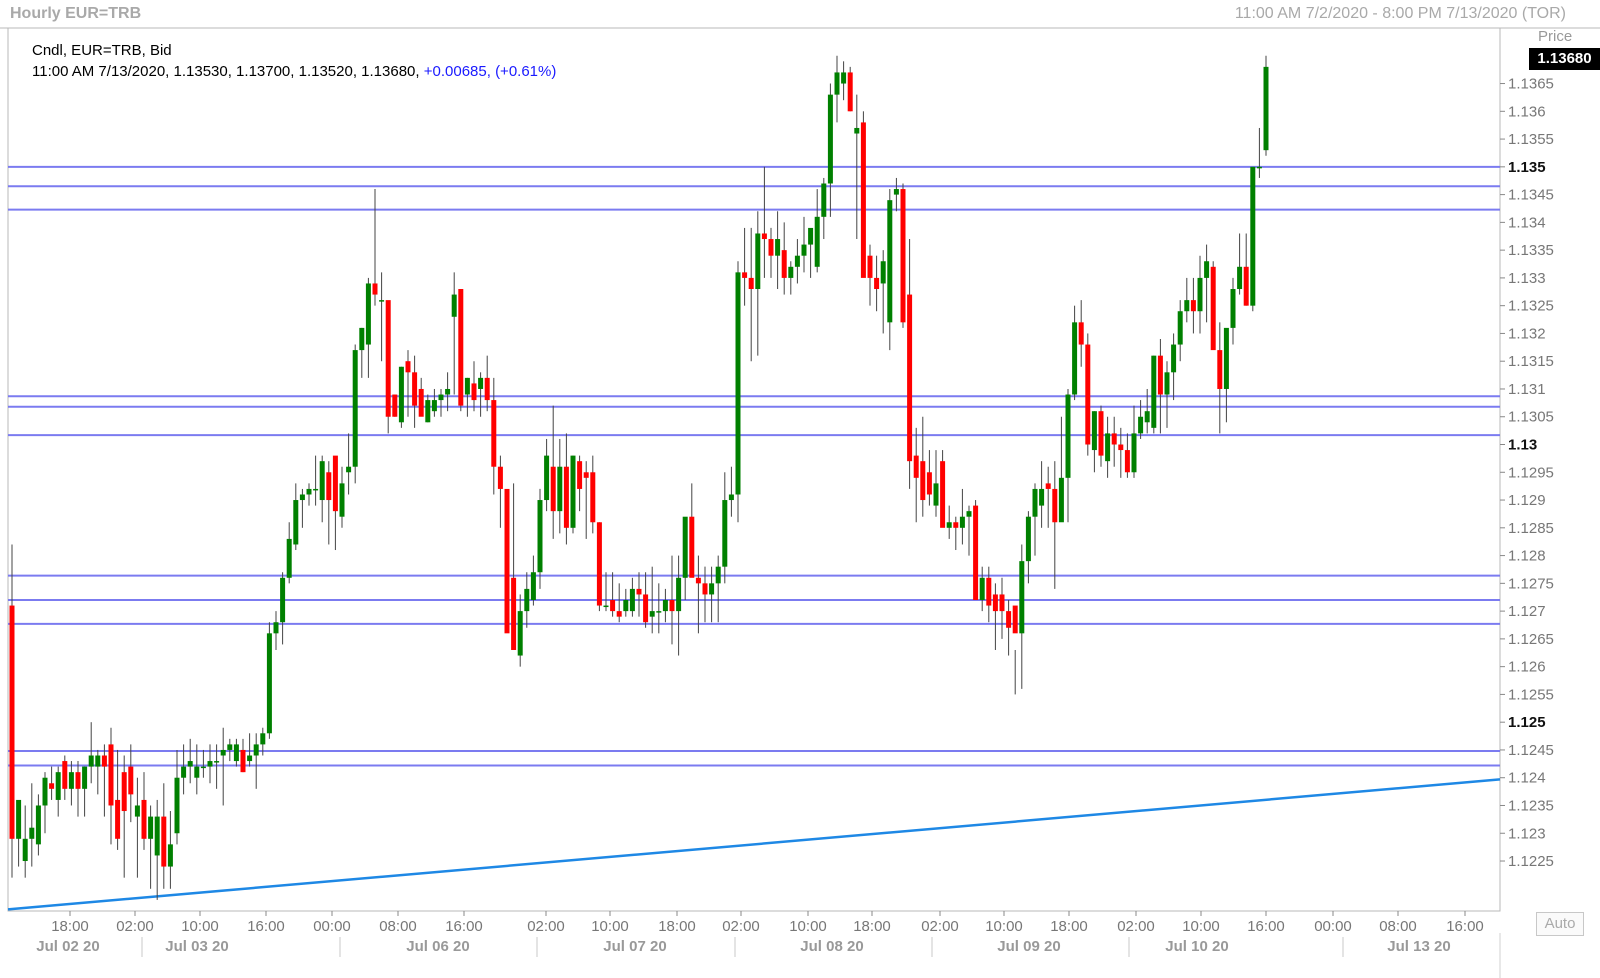  What do you see at coordinates (1527, 333) in the screenshot?
I see `y-tick-label: 1.132` at bounding box center [1527, 333].